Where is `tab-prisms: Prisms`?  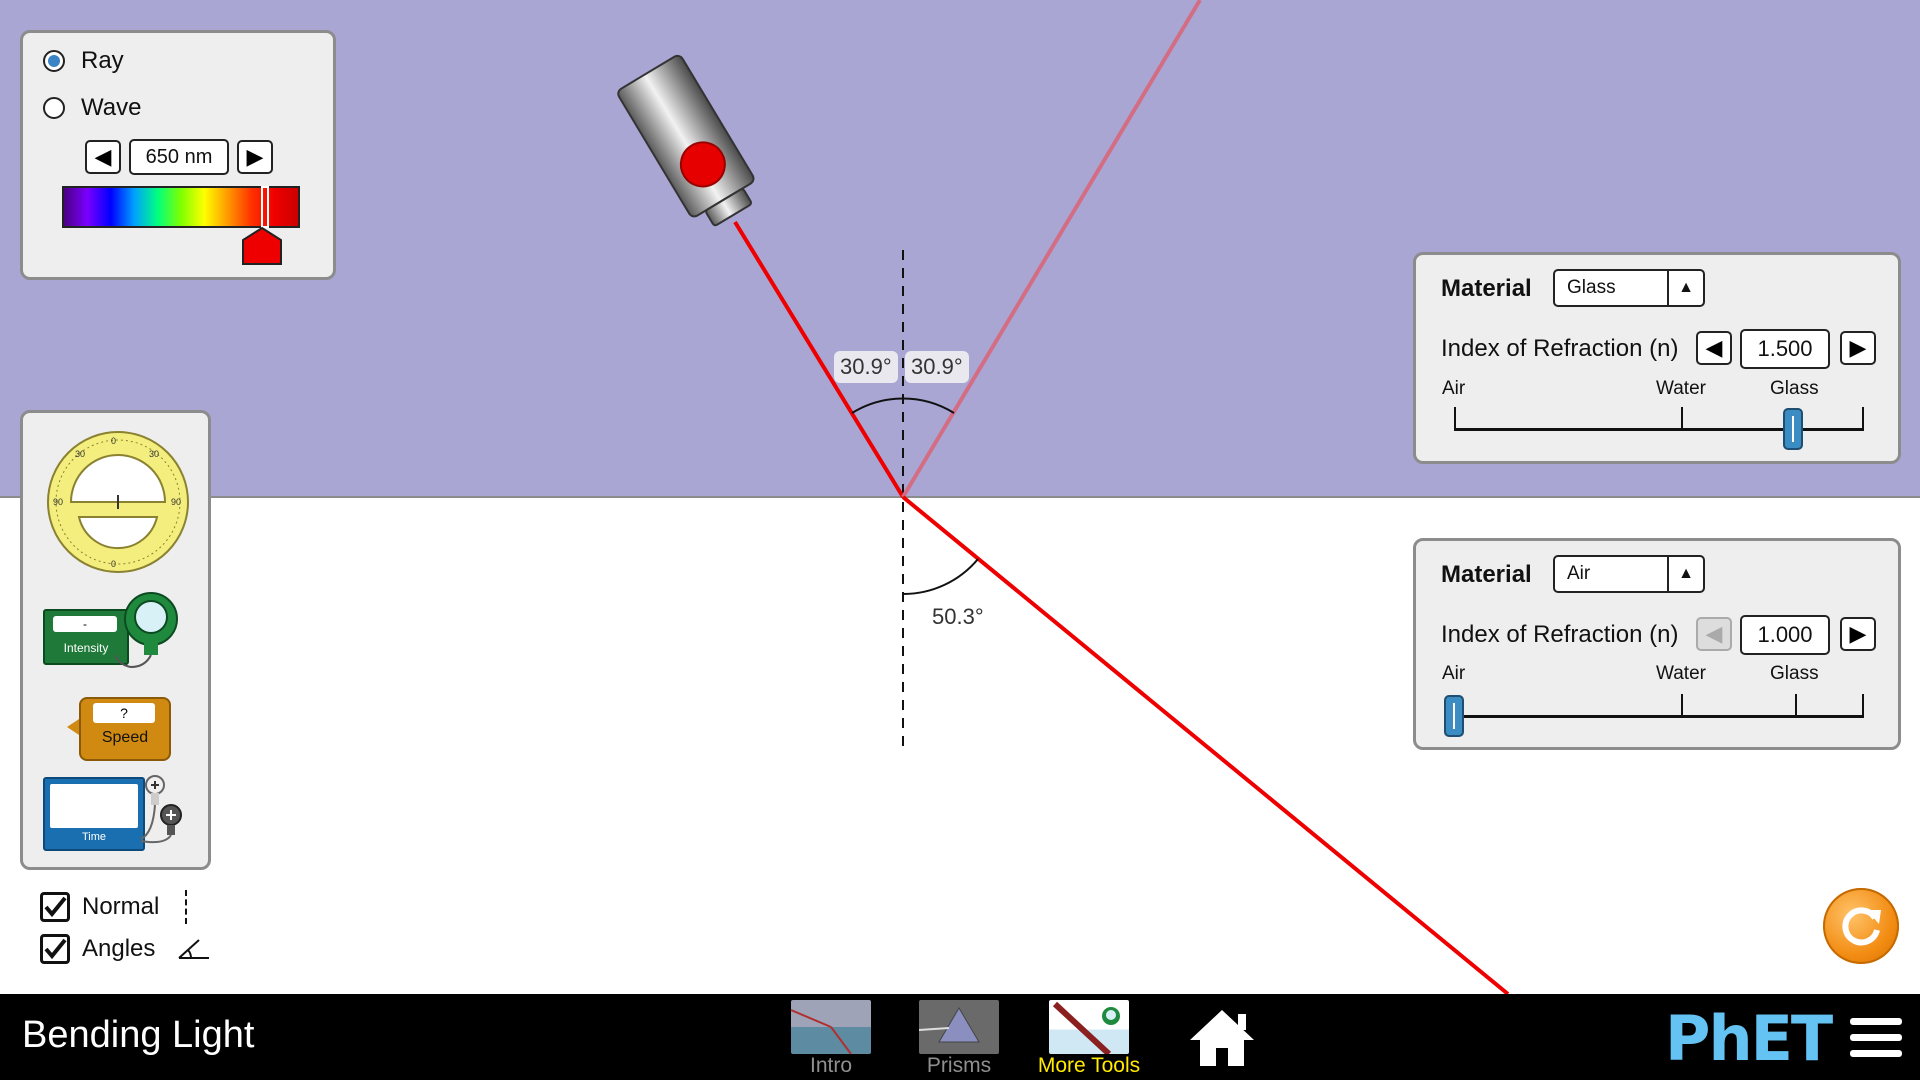
tab-prisms: Prisms is located at coordinates (959, 1039).